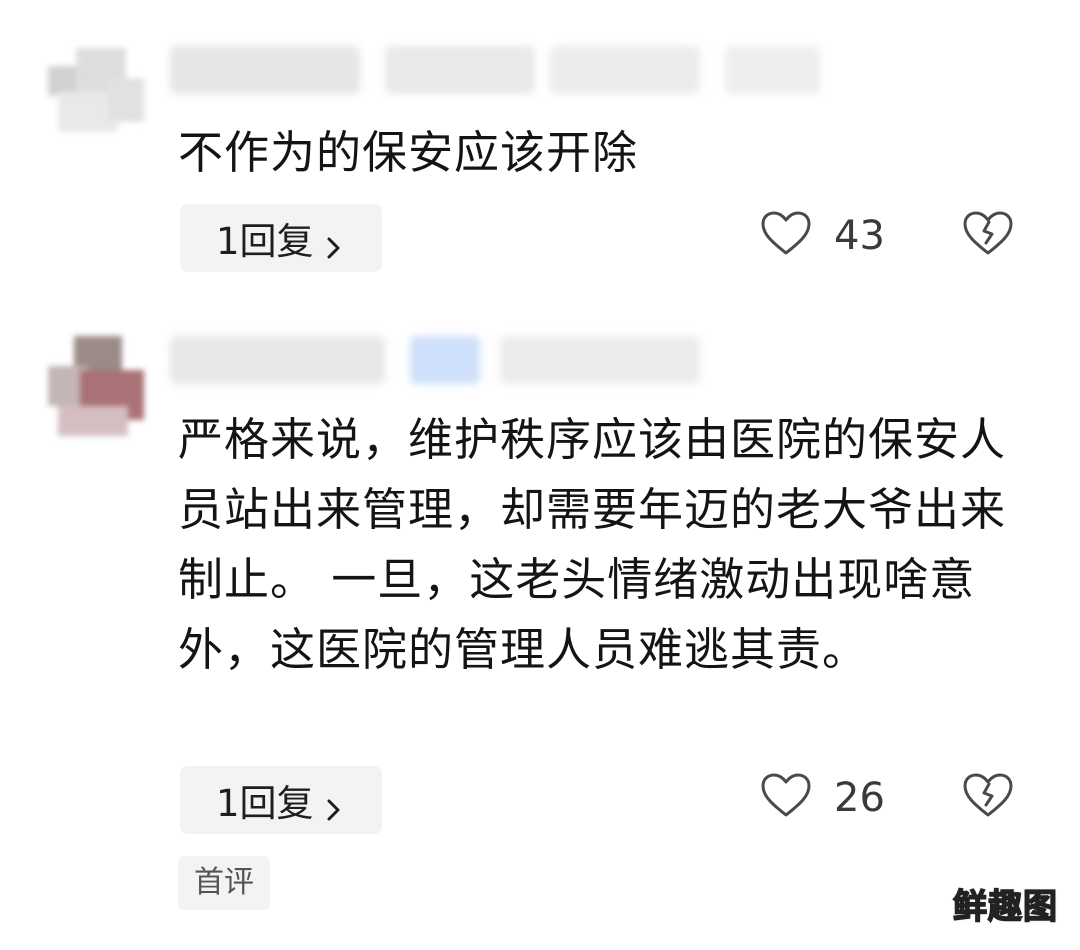  I want to click on comment-text: 不作为的保安应该开除, so click(408, 152).